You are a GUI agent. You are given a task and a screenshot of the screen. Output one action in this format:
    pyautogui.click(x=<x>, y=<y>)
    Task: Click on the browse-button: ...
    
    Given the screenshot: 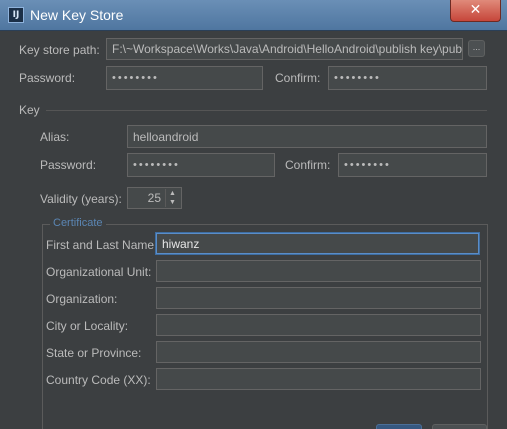 What is the action you would take?
    pyautogui.click(x=476, y=48)
    